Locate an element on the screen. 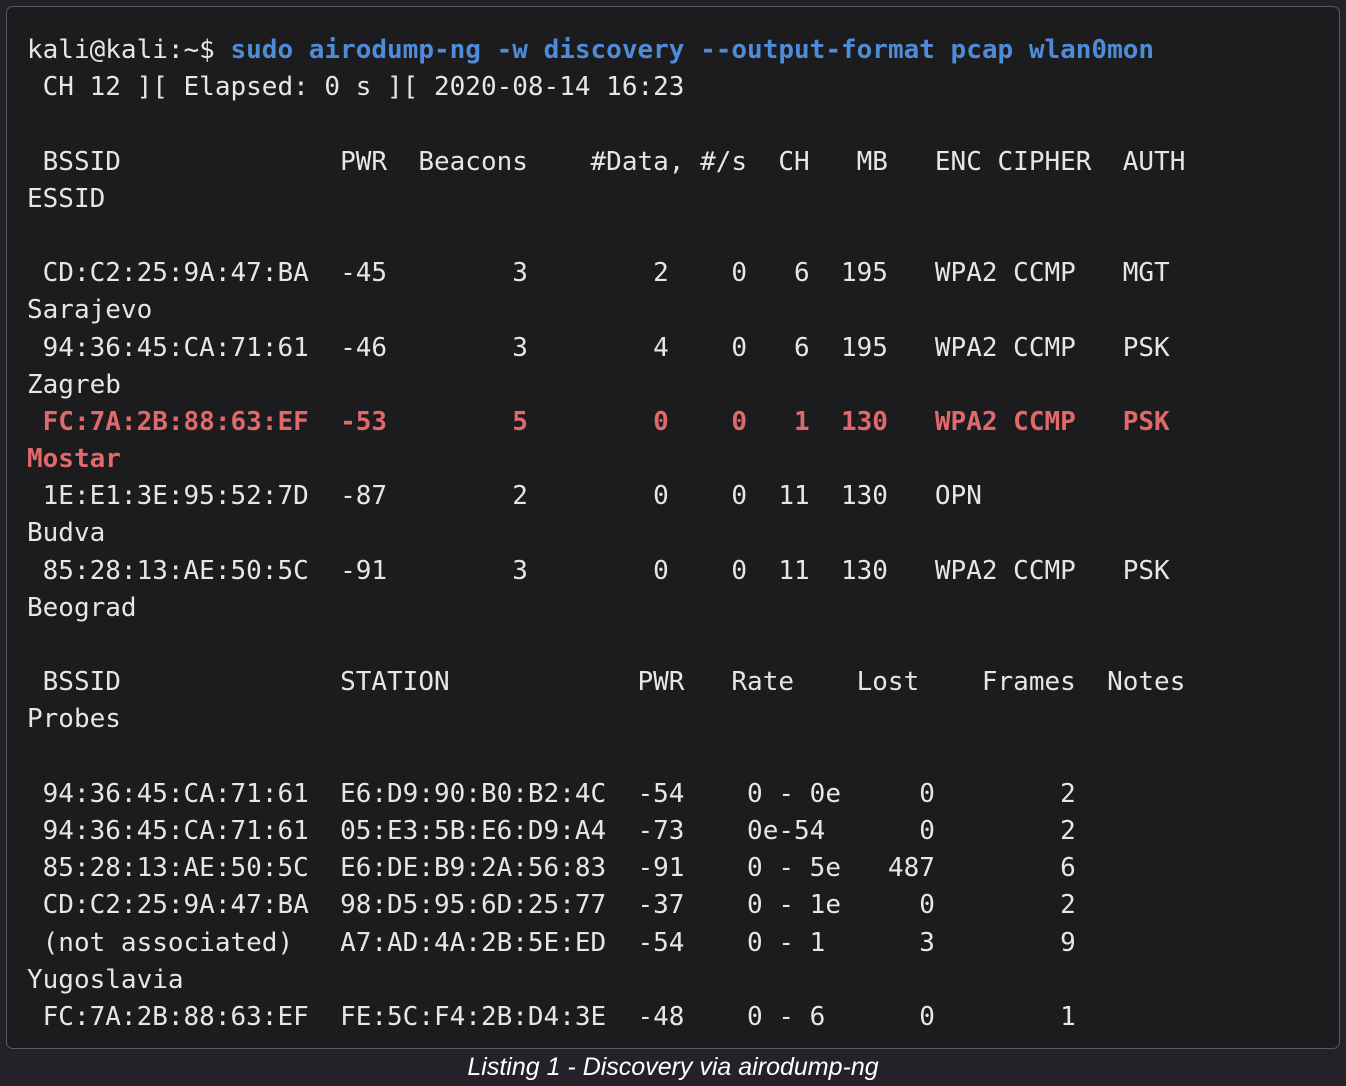 The image size is (1346, 1086). ap-table-header-essid: ESSID is located at coordinates (66, 198).